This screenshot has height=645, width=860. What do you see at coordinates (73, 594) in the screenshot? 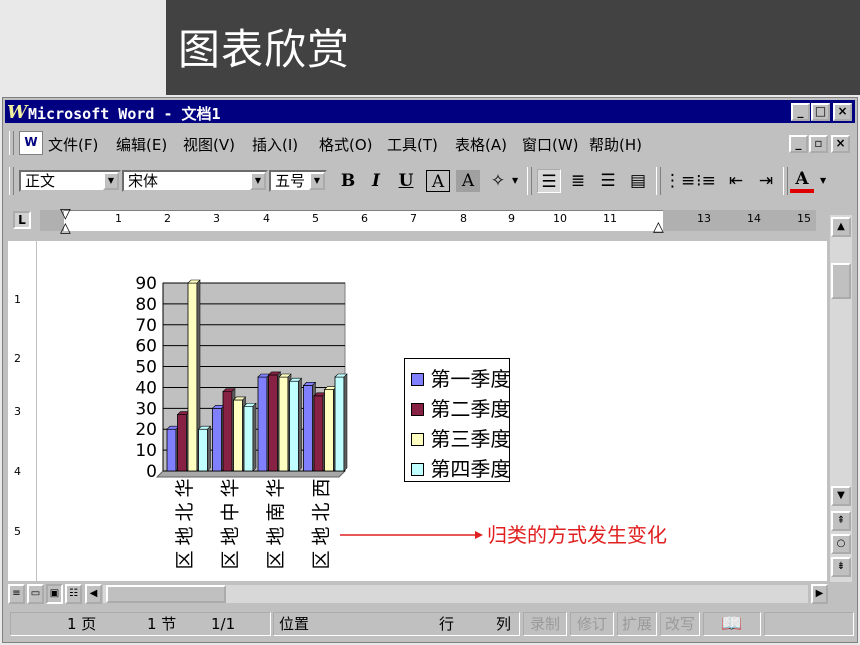
I see `outline-view-icon: ☷` at bounding box center [73, 594].